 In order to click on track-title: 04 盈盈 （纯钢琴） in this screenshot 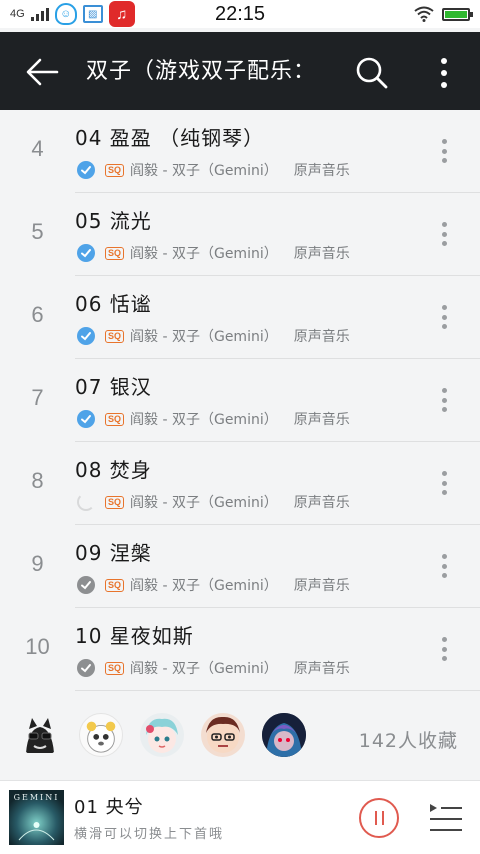, I will do `click(170, 138)`.